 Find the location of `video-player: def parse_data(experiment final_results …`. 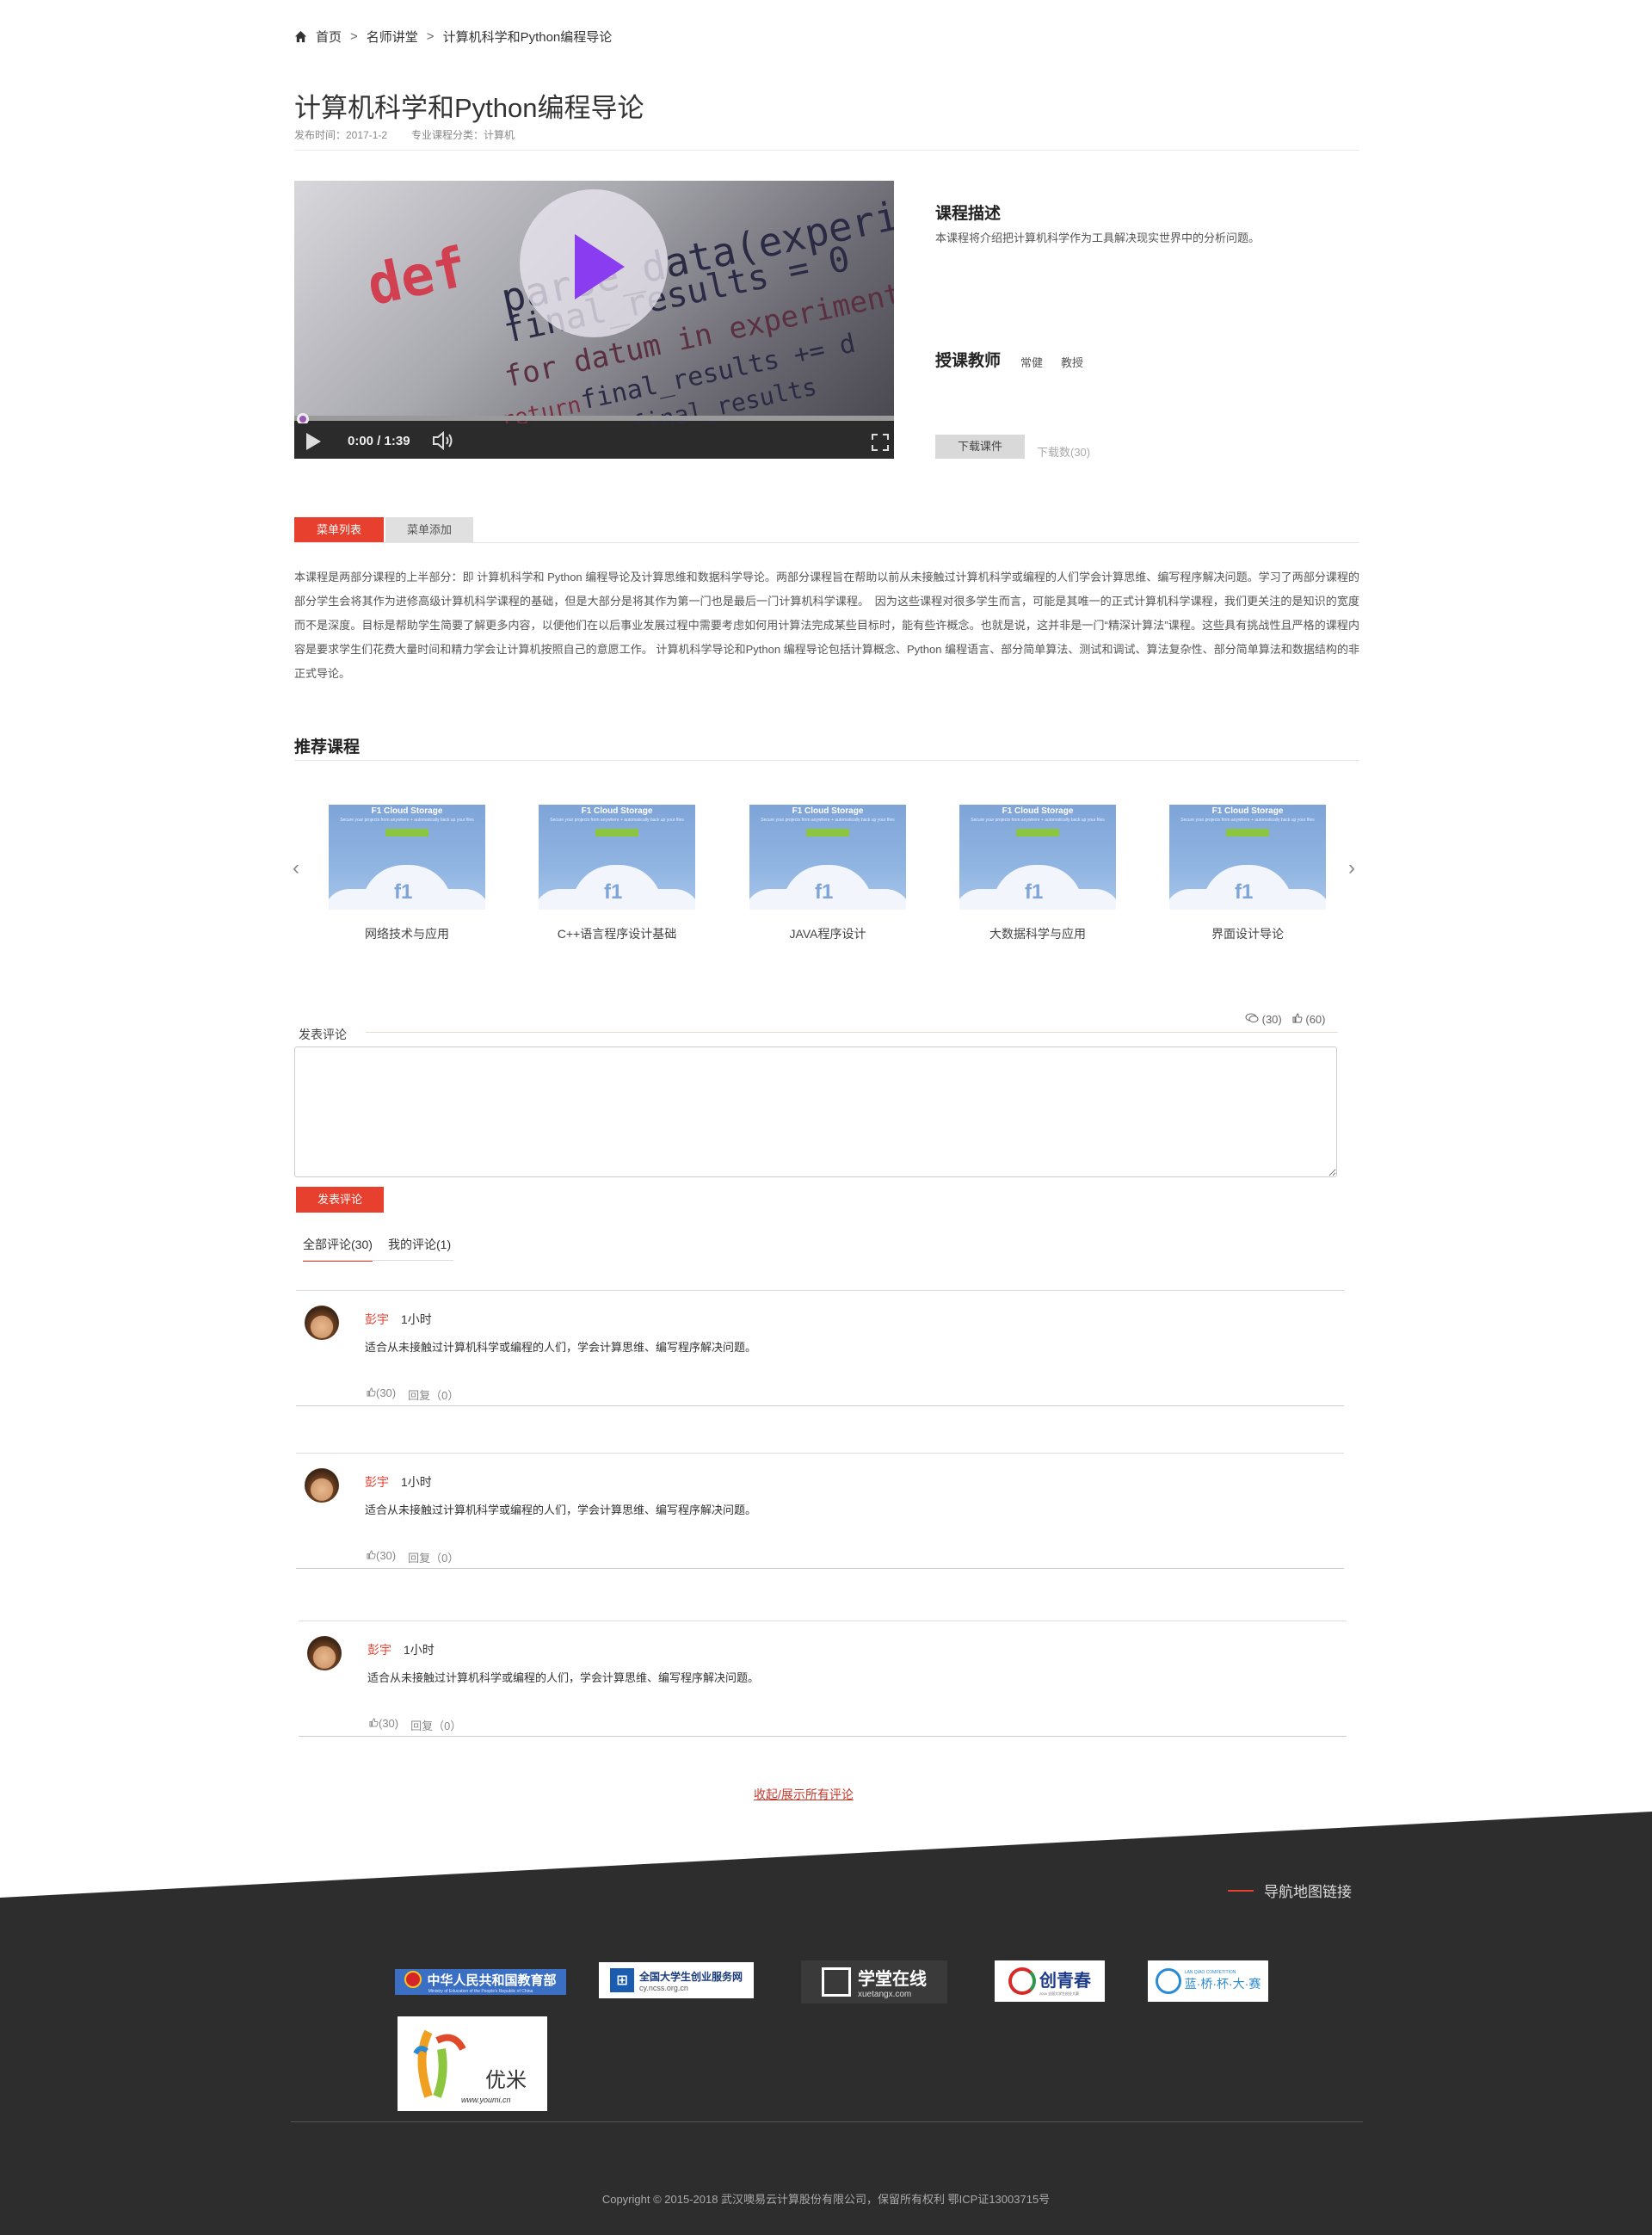

video-player: def parse_data(experiment final_results … is located at coordinates (594, 320).